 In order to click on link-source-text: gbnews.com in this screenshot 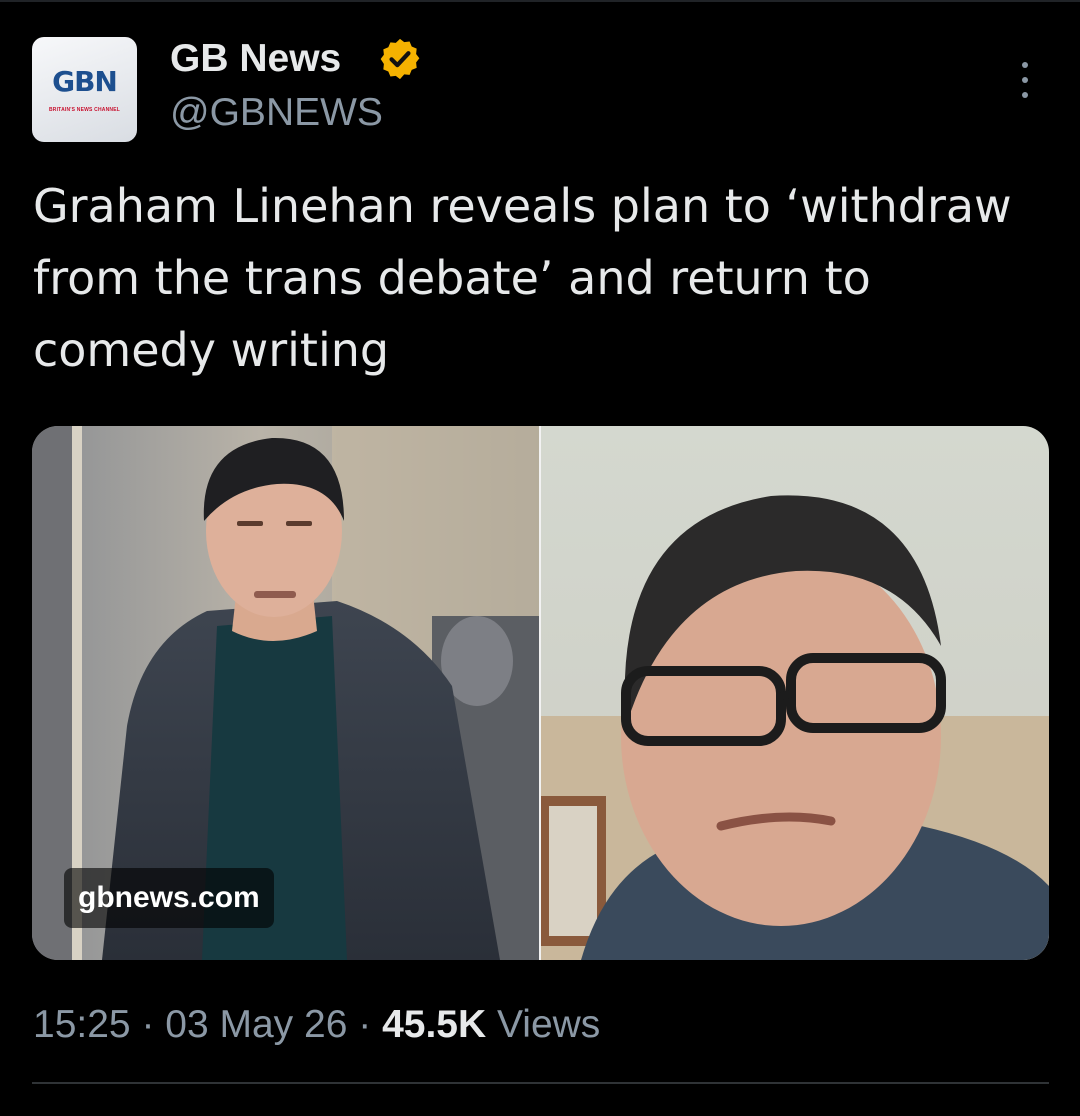, I will do `click(169, 897)`.